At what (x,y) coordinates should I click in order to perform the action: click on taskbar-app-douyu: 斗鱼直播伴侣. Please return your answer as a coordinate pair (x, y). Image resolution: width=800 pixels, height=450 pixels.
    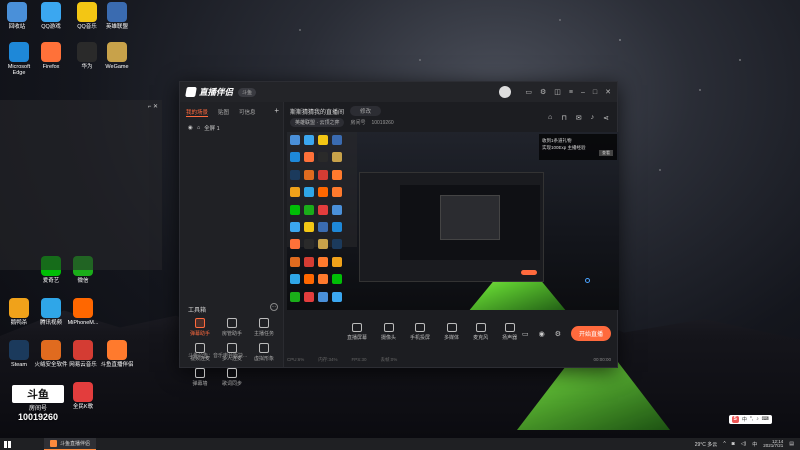
    Looking at the image, I should click on (70, 444).